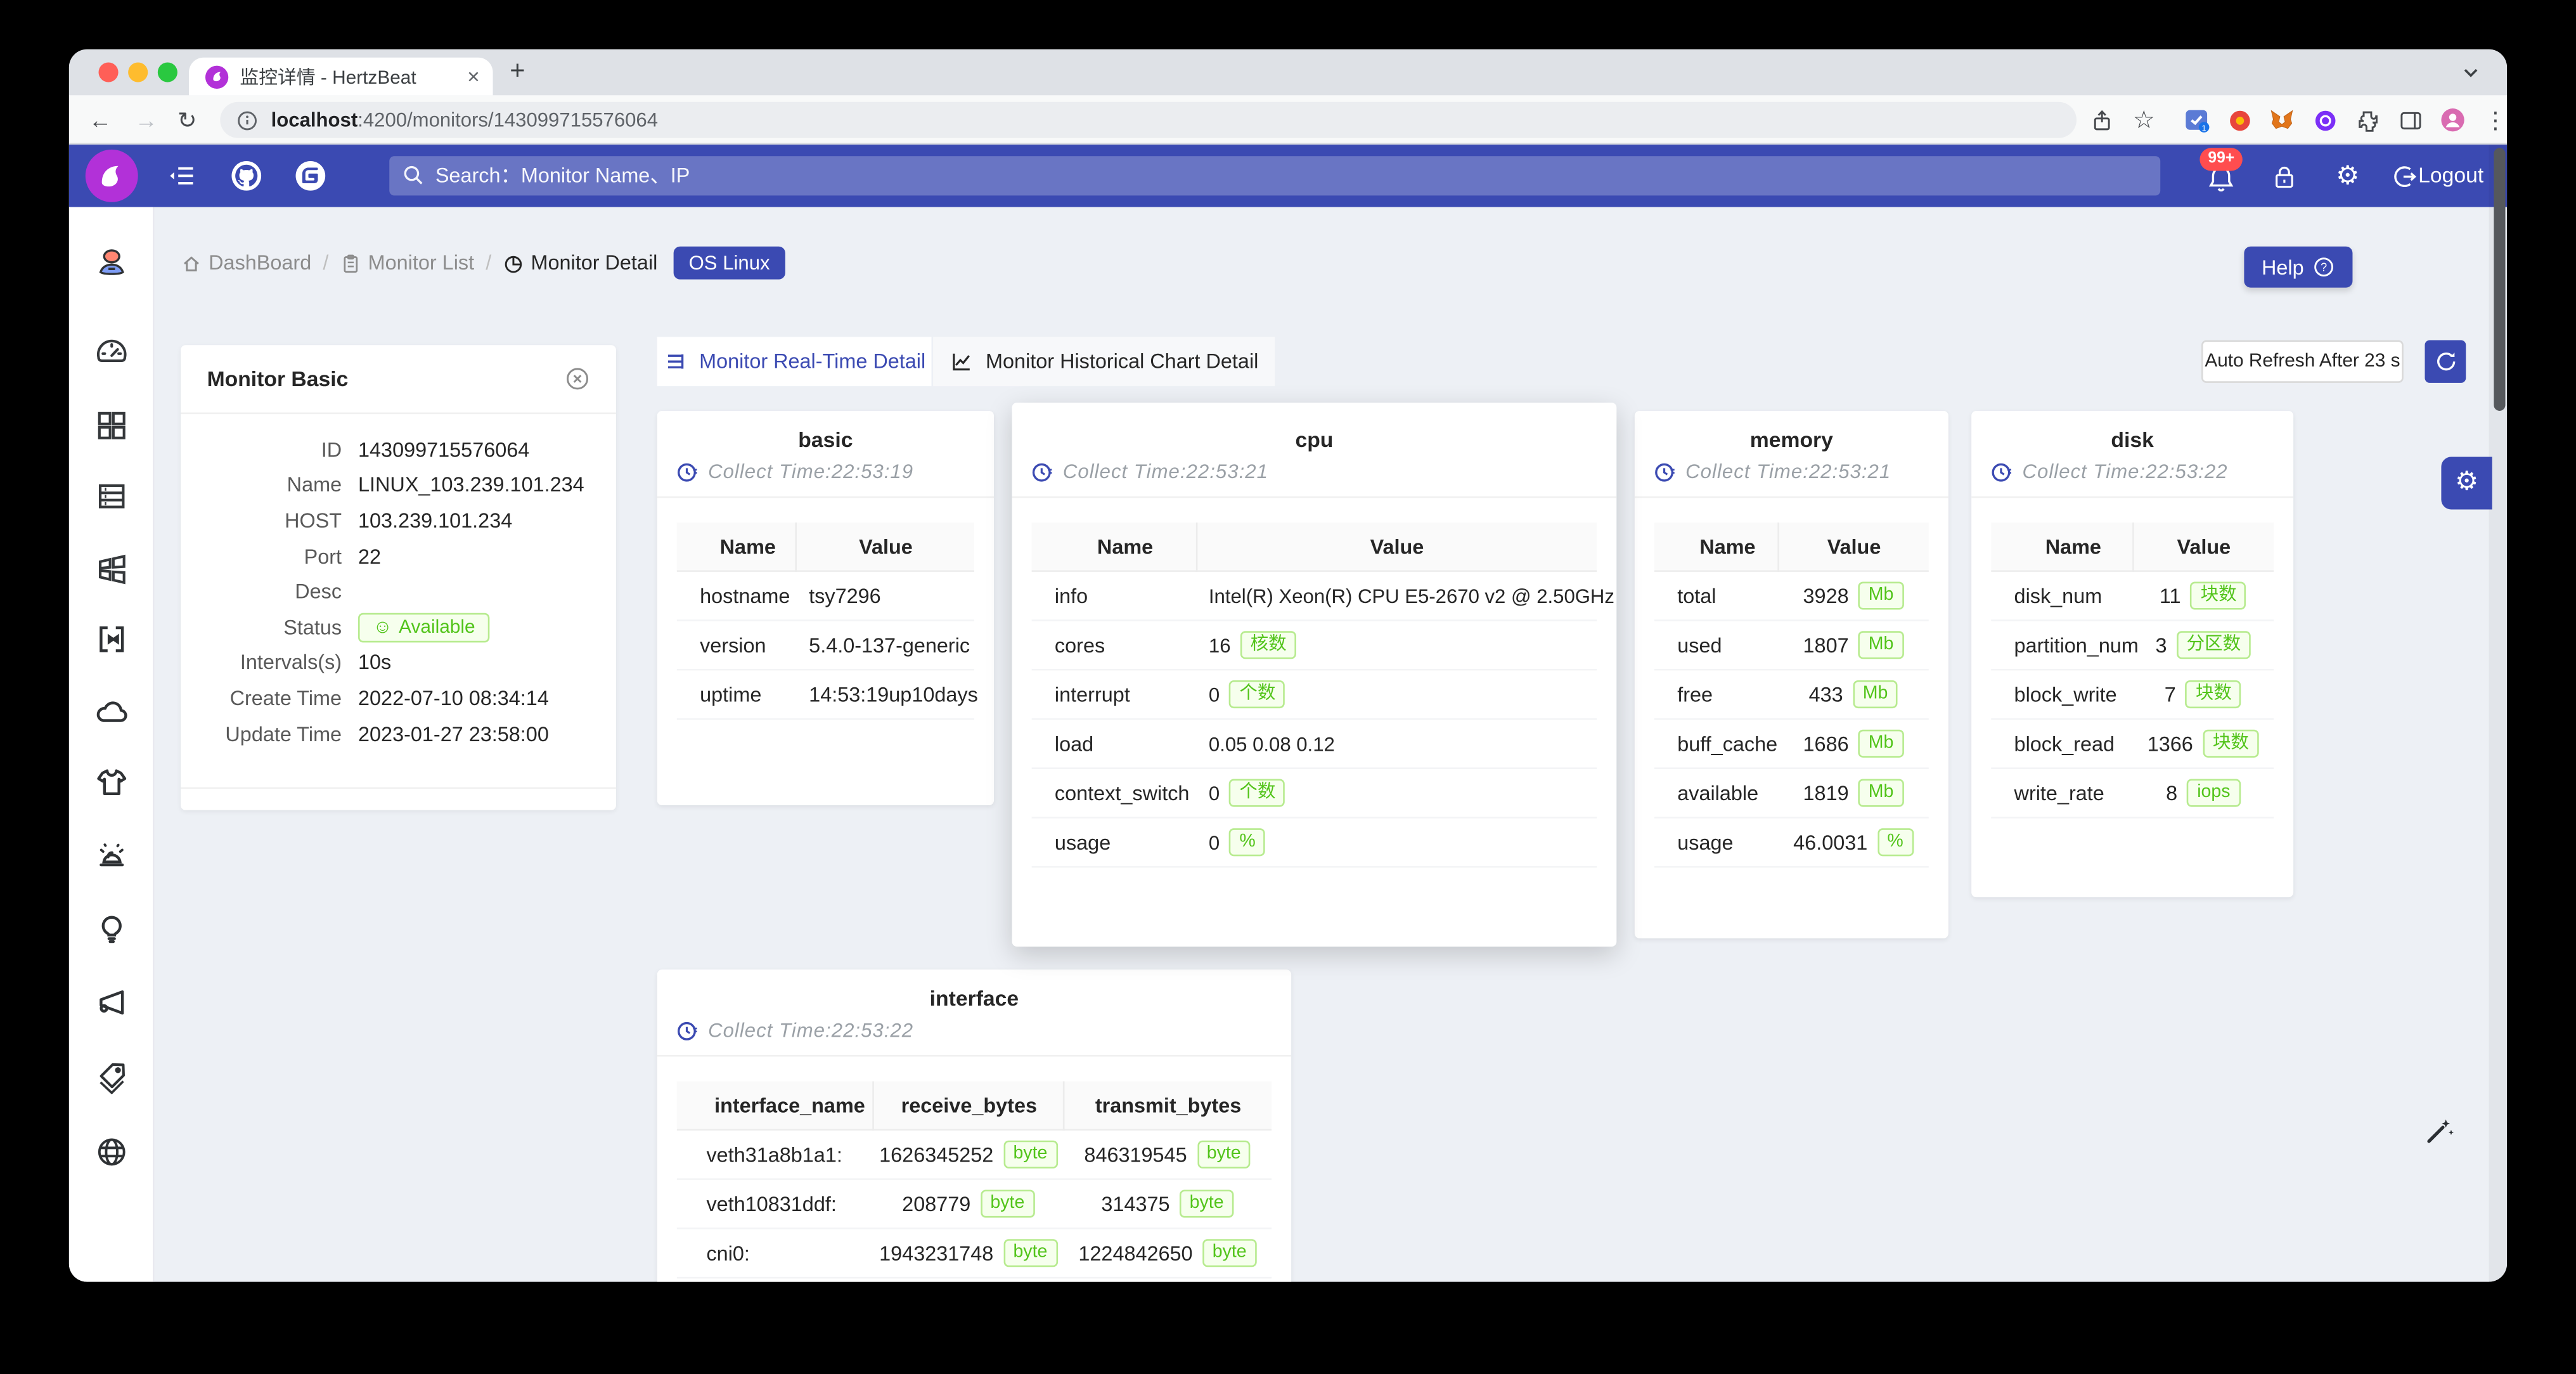 Image resolution: width=2576 pixels, height=1374 pixels. I want to click on metric-value: 11, so click(2170, 595).